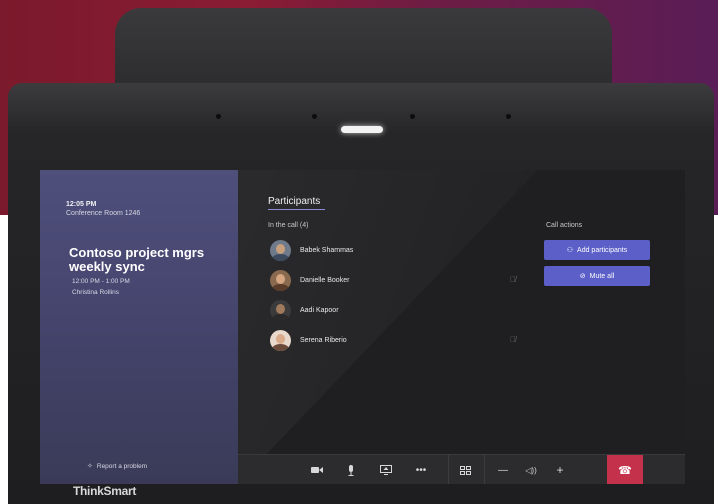  What do you see at coordinates (95, 292) in the screenshot?
I see `meeting-organizer: Christina Rollins` at bounding box center [95, 292].